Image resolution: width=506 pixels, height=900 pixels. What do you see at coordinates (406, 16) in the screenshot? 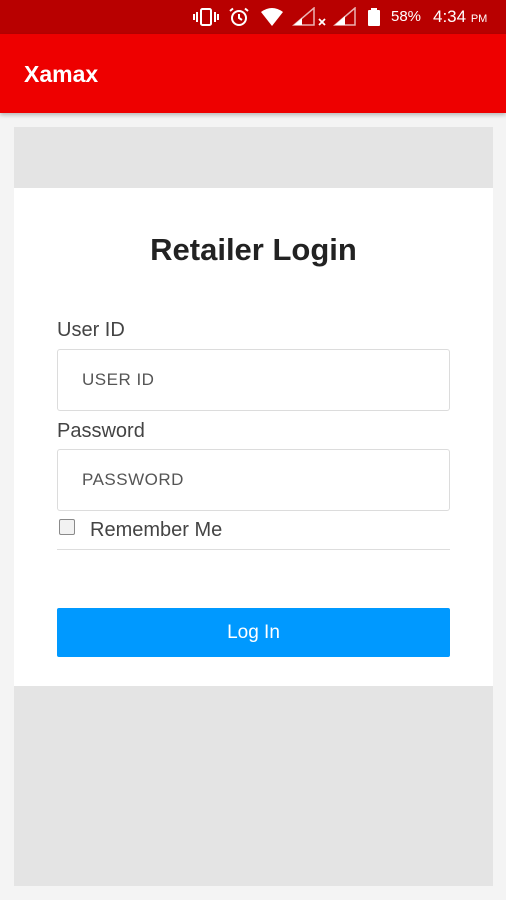
I see `battery-percentage: 58%` at bounding box center [406, 16].